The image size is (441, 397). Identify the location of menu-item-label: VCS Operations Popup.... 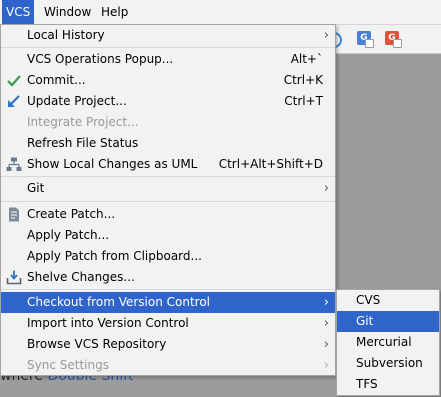
(100, 59).